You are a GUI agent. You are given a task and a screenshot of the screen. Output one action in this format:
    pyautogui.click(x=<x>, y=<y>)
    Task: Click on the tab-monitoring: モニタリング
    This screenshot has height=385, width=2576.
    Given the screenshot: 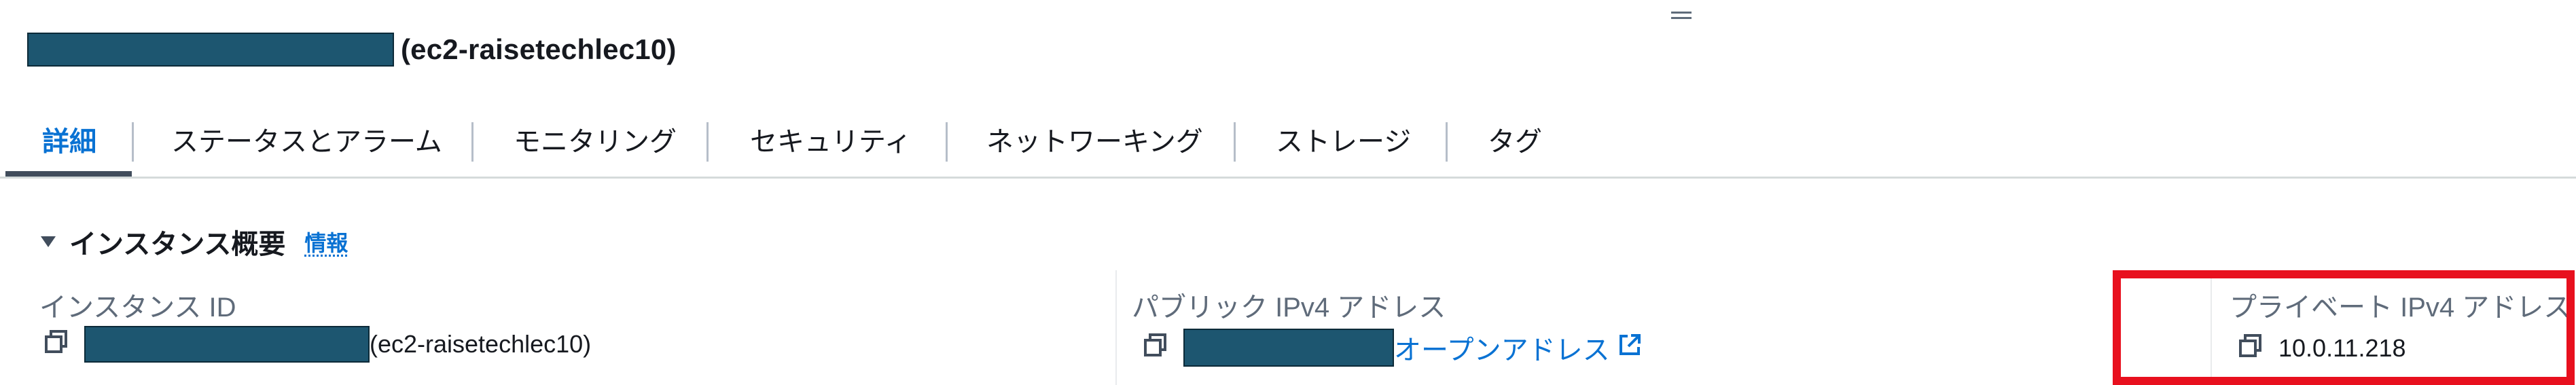 What is the action you would take?
    pyautogui.click(x=595, y=139)
    